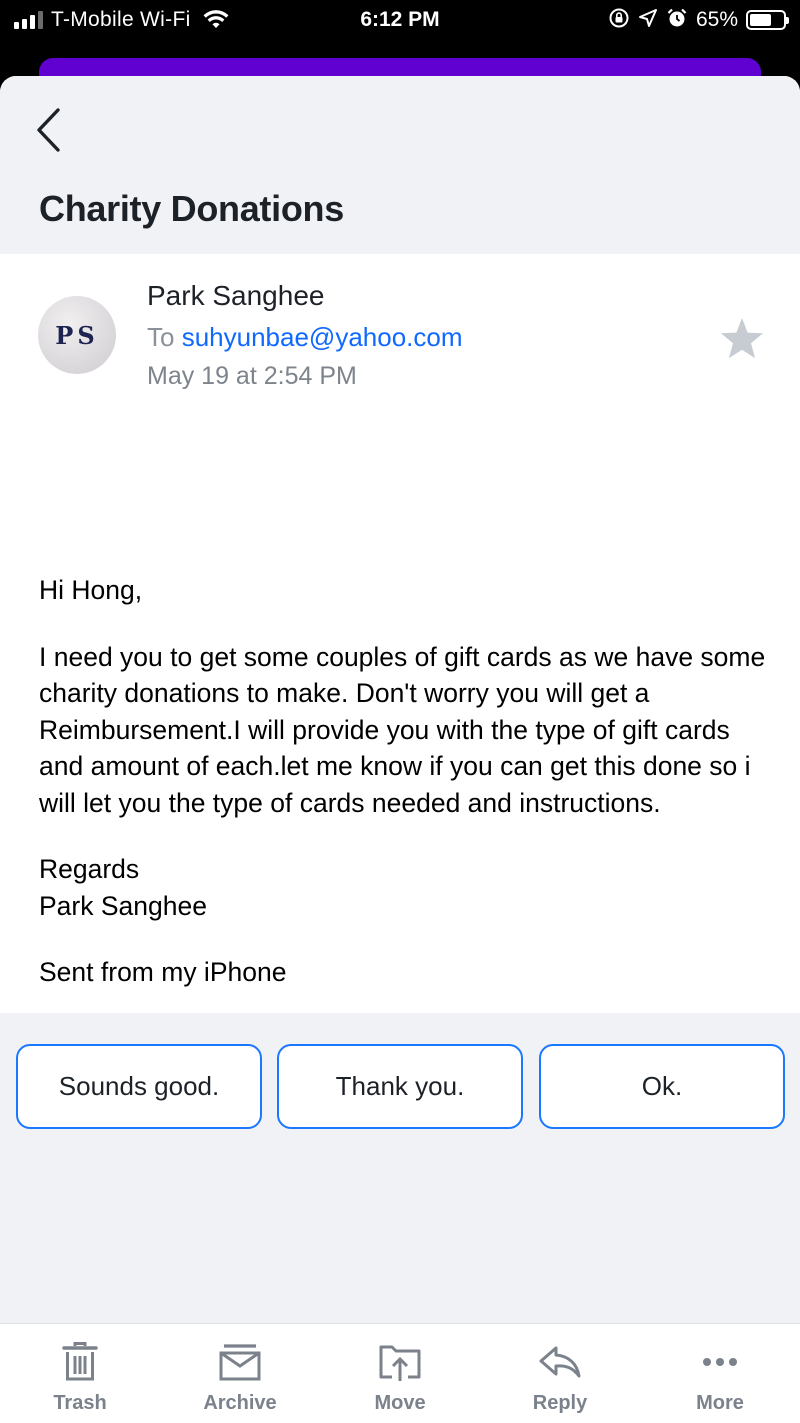 This screenshot has height=1423, width=800. I want to click on chevron-left-icon, so click(48, 130).